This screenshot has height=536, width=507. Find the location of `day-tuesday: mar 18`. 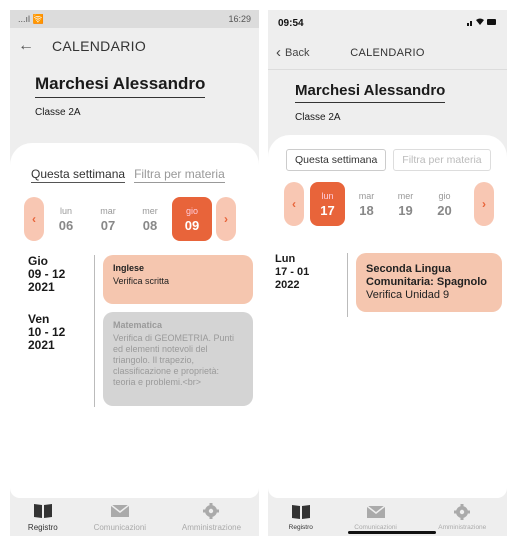

day-tuesday: mar 18 is located at coordinates (366, 204).